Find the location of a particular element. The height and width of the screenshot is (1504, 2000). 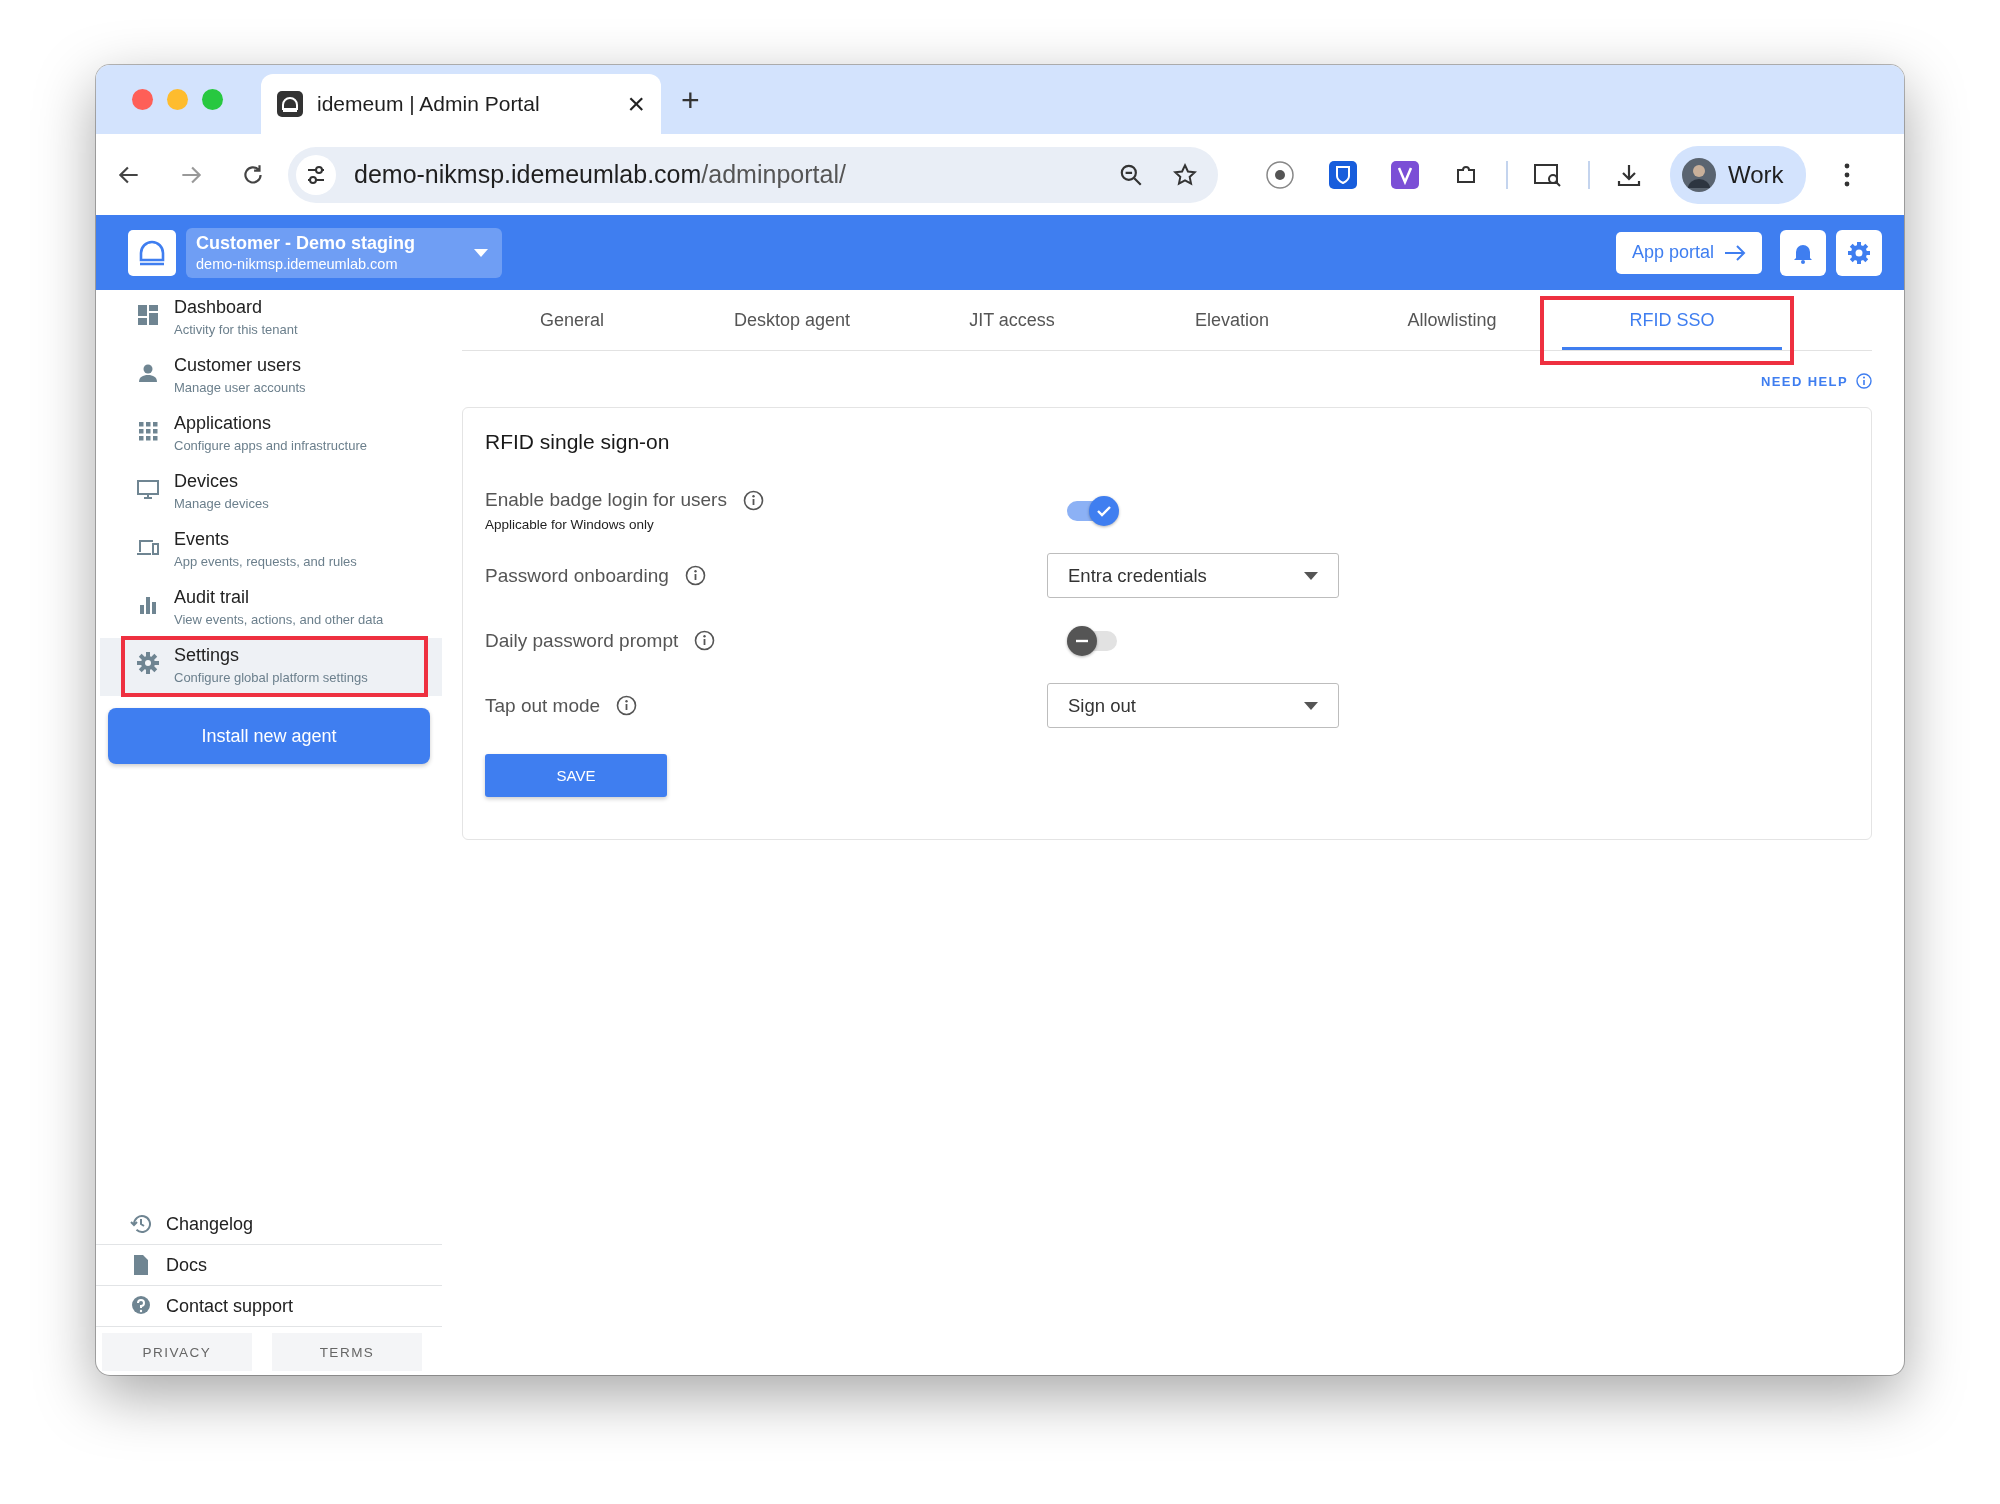

settings-button is located at coordinates (1859, 252).